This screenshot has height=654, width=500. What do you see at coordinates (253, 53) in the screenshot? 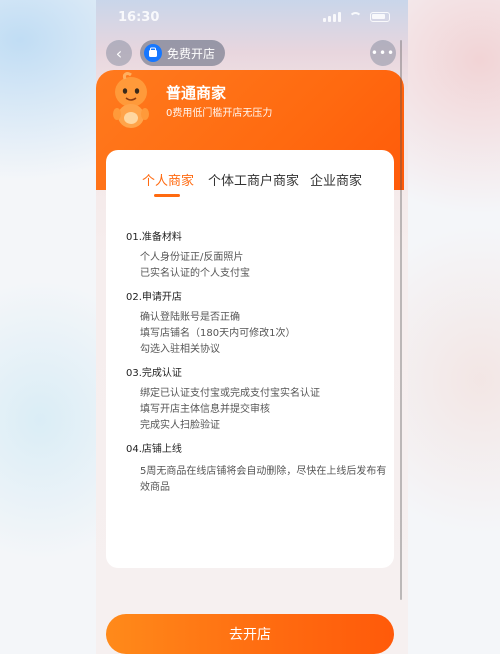
I see `nav-bar: ‹ 免费开店 •••` at bounding box center [253, 53].